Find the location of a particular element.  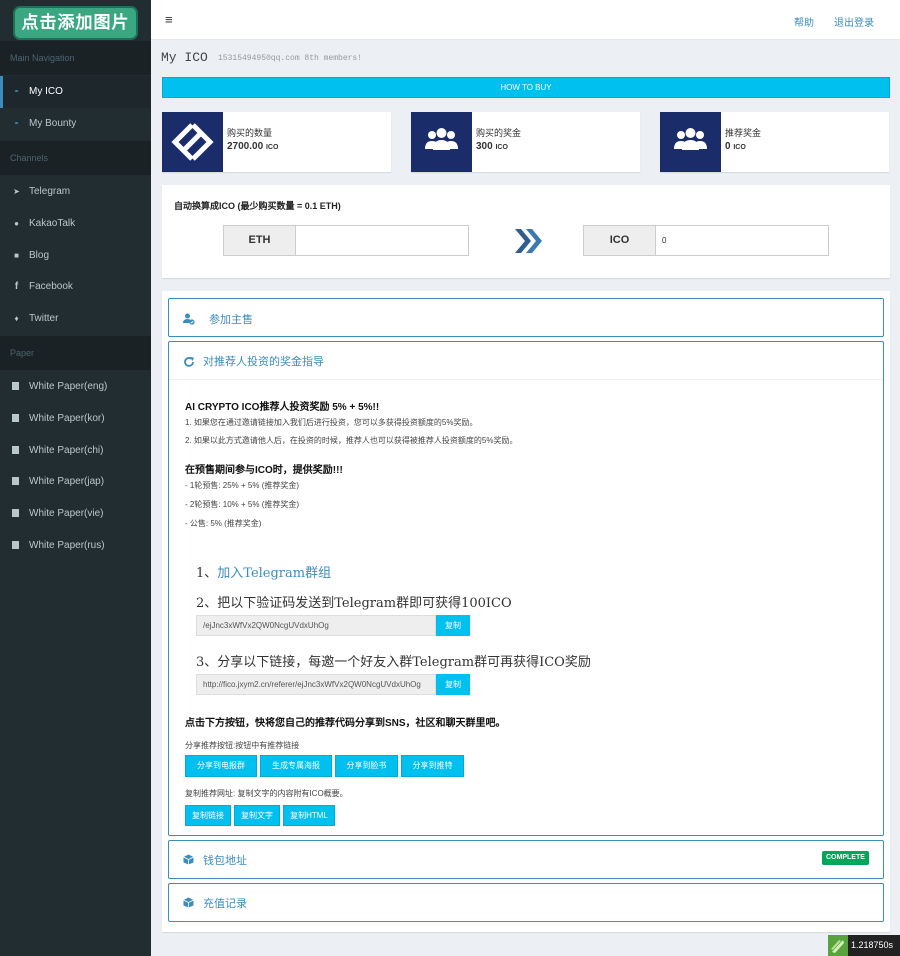

facebook-icon: f is located at coordinates (16, 286).